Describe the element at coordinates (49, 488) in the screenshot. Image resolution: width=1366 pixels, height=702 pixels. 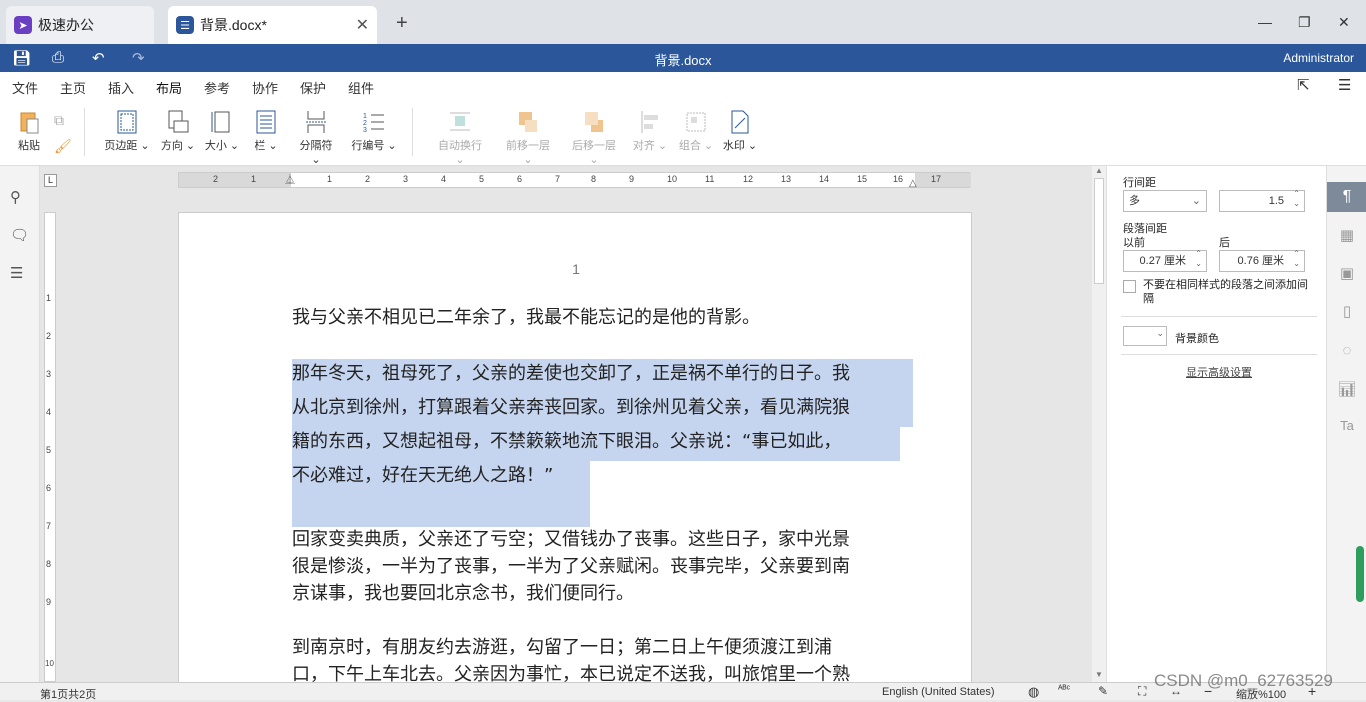
I see `ruler-tick: 6` at that location.